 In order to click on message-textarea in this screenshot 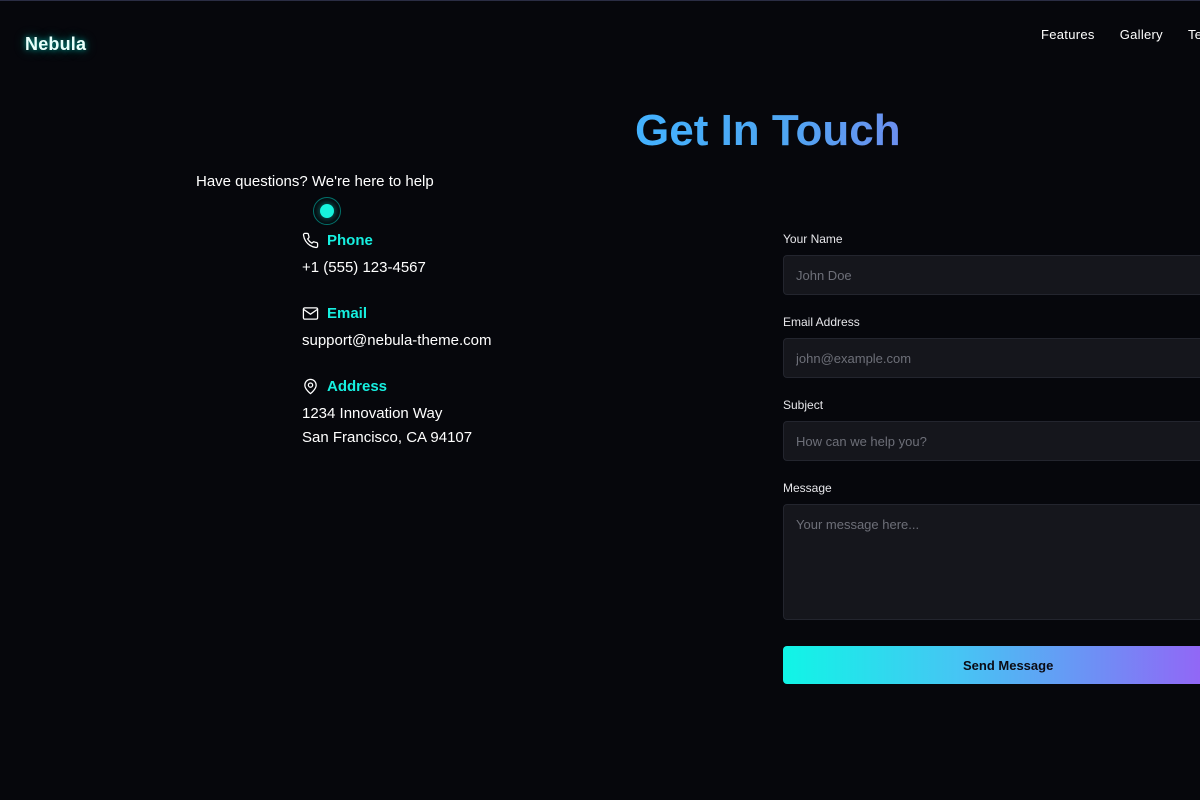, I will do `click(991, 562)`.